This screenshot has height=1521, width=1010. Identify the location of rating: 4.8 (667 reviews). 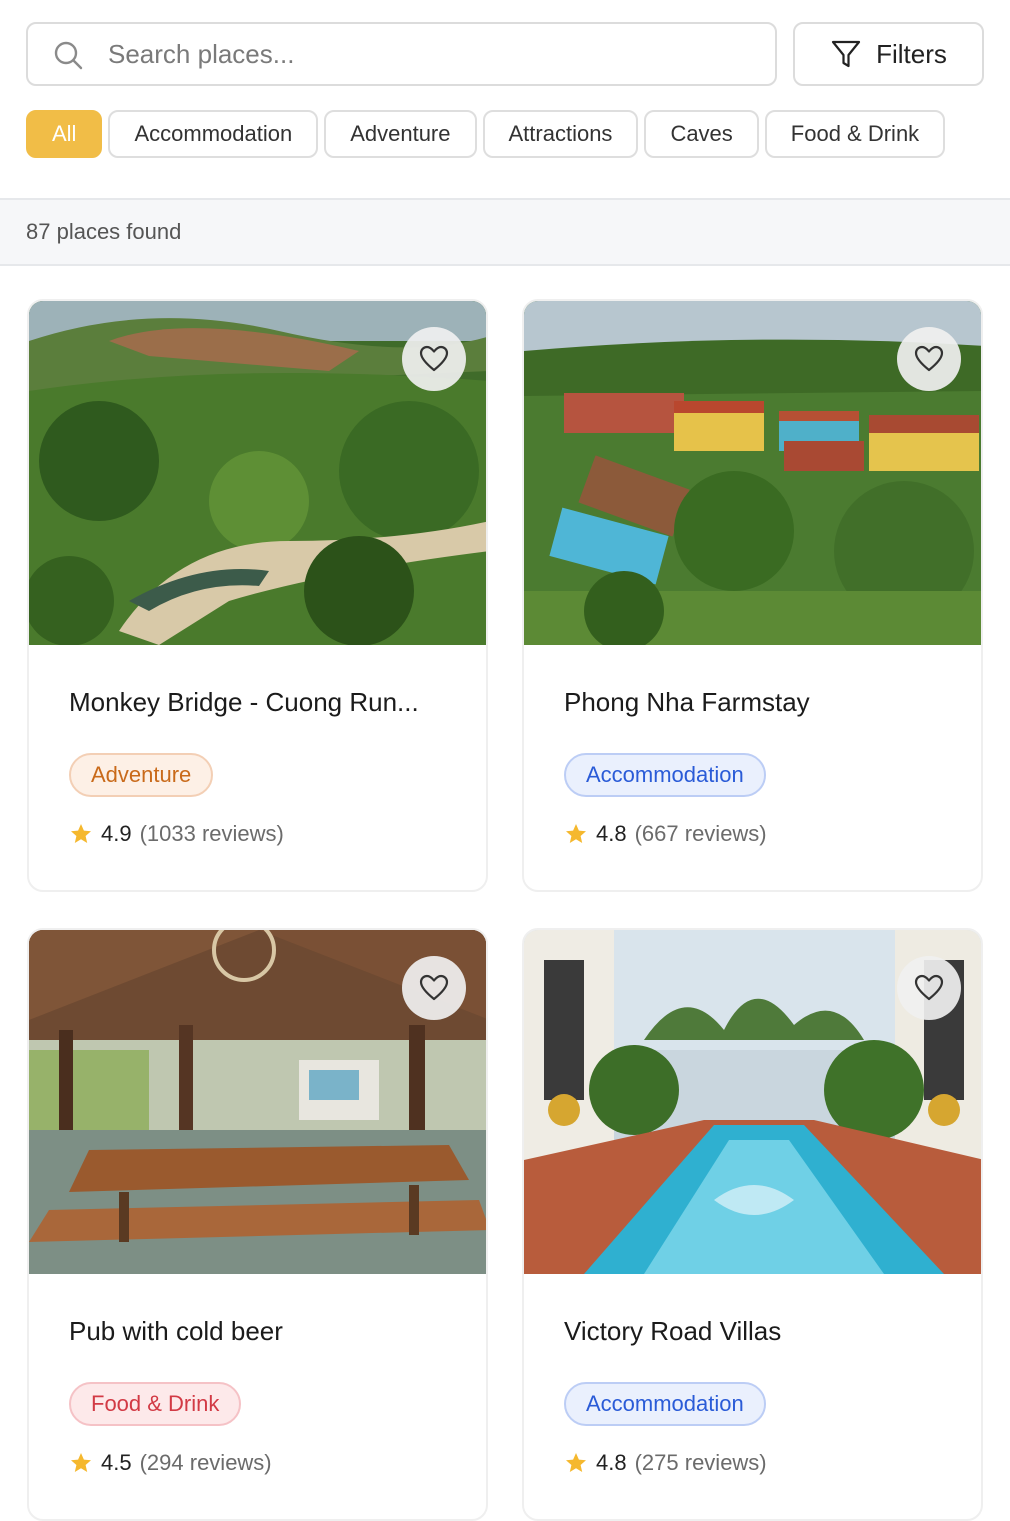
(665, 834).